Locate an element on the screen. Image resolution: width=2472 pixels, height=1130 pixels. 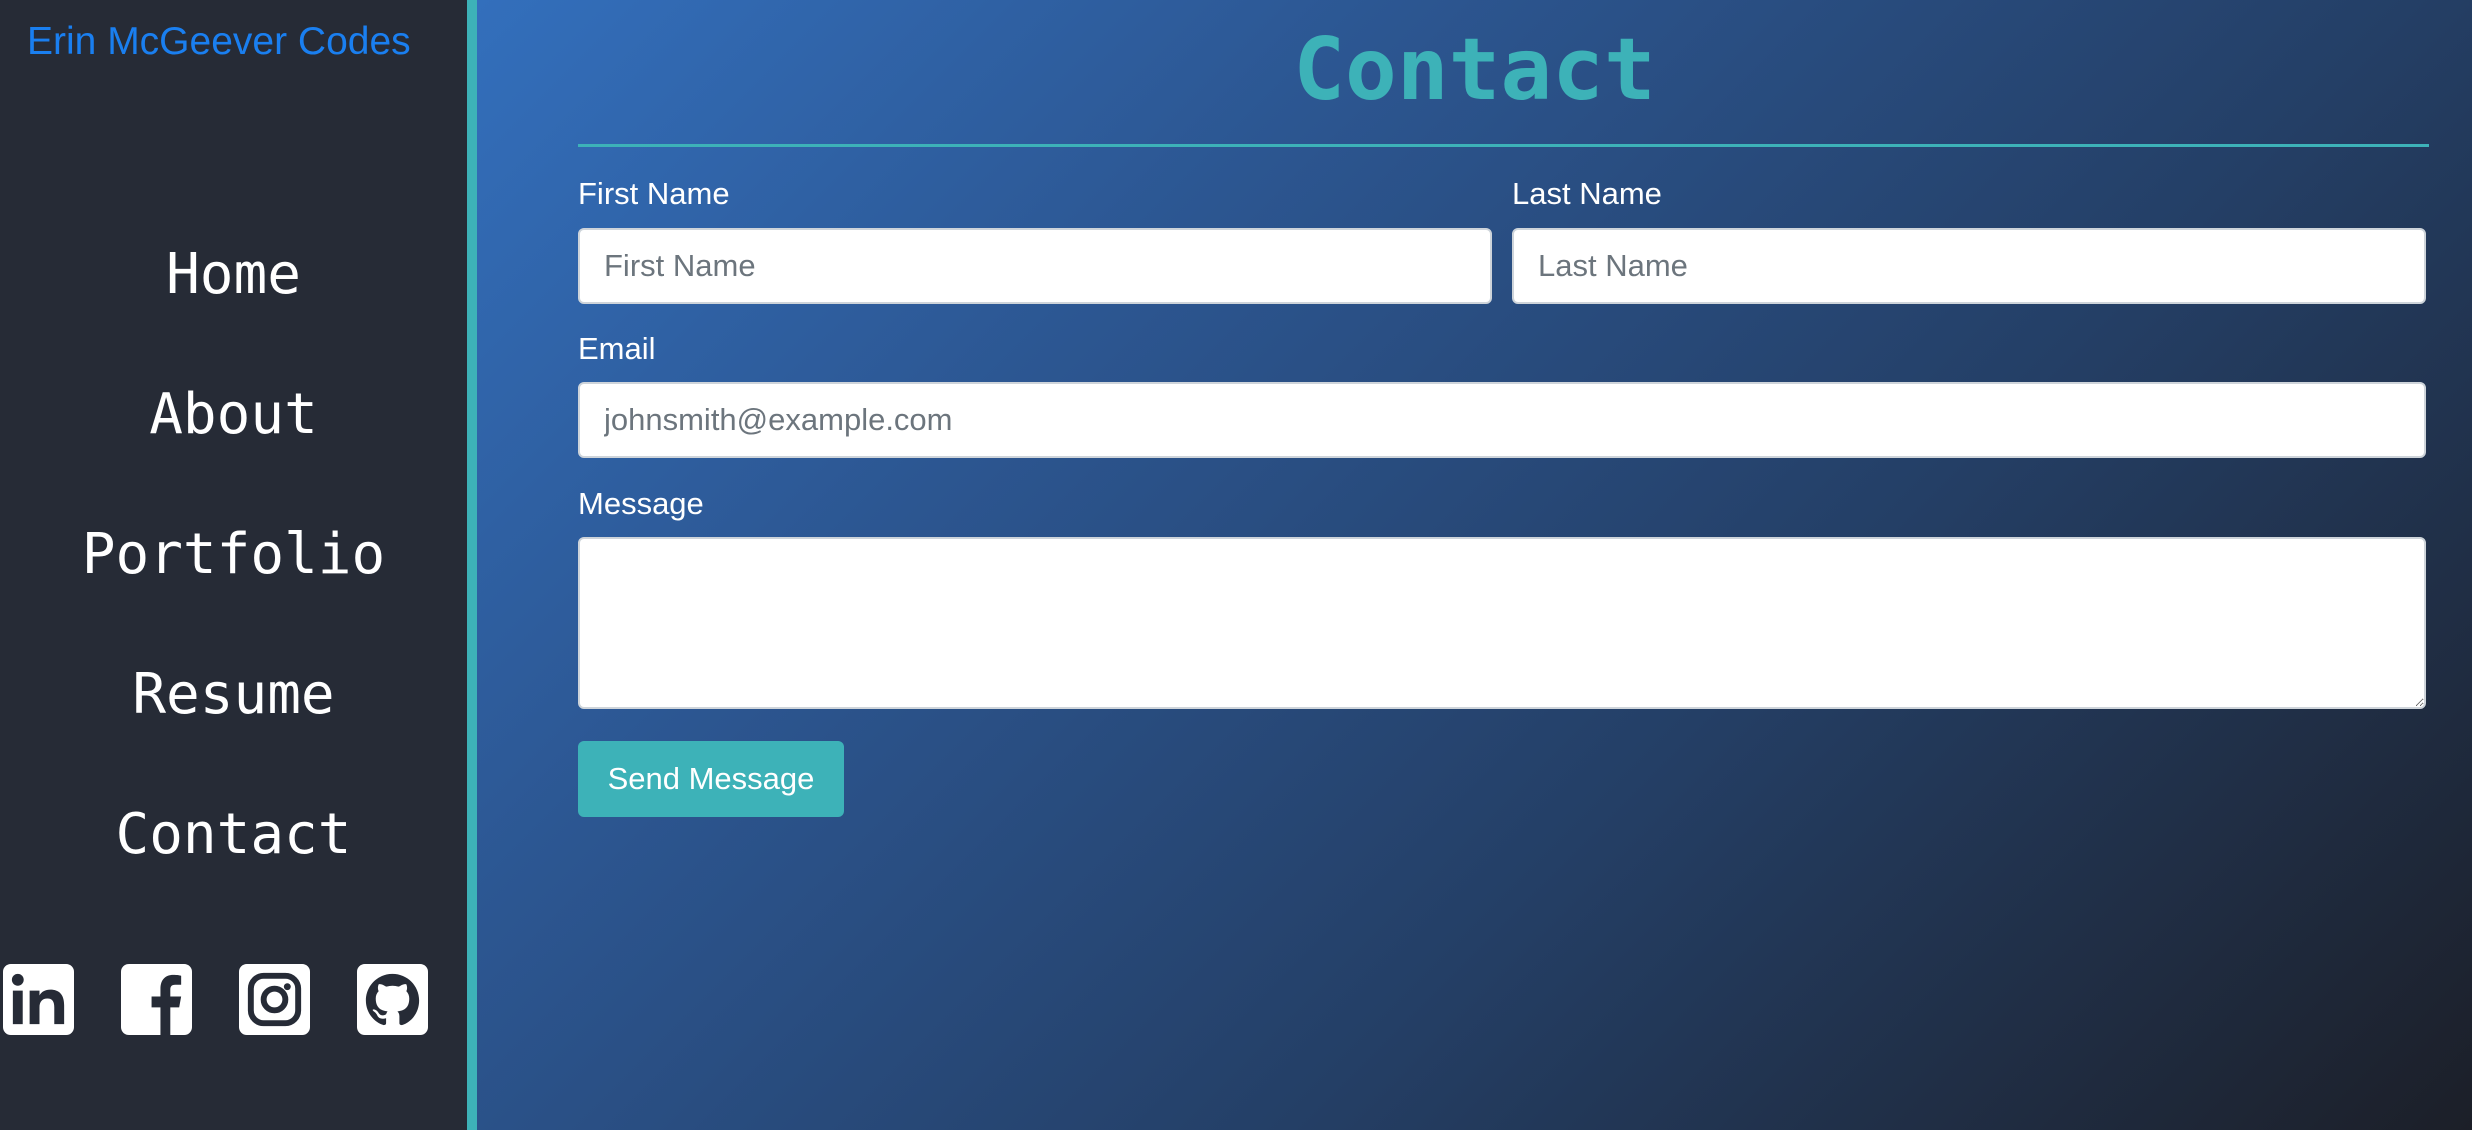
message-label: Message is located at coordinates (641, 503).